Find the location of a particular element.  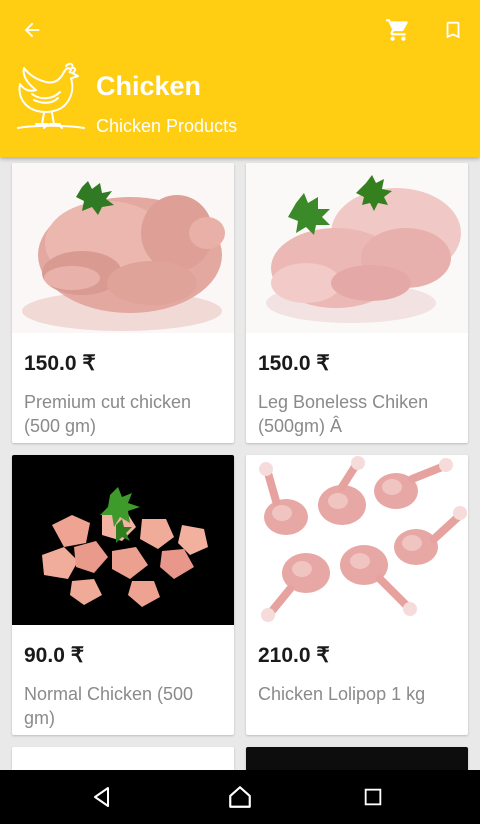

cart-button is located at coordinates (398, 30).